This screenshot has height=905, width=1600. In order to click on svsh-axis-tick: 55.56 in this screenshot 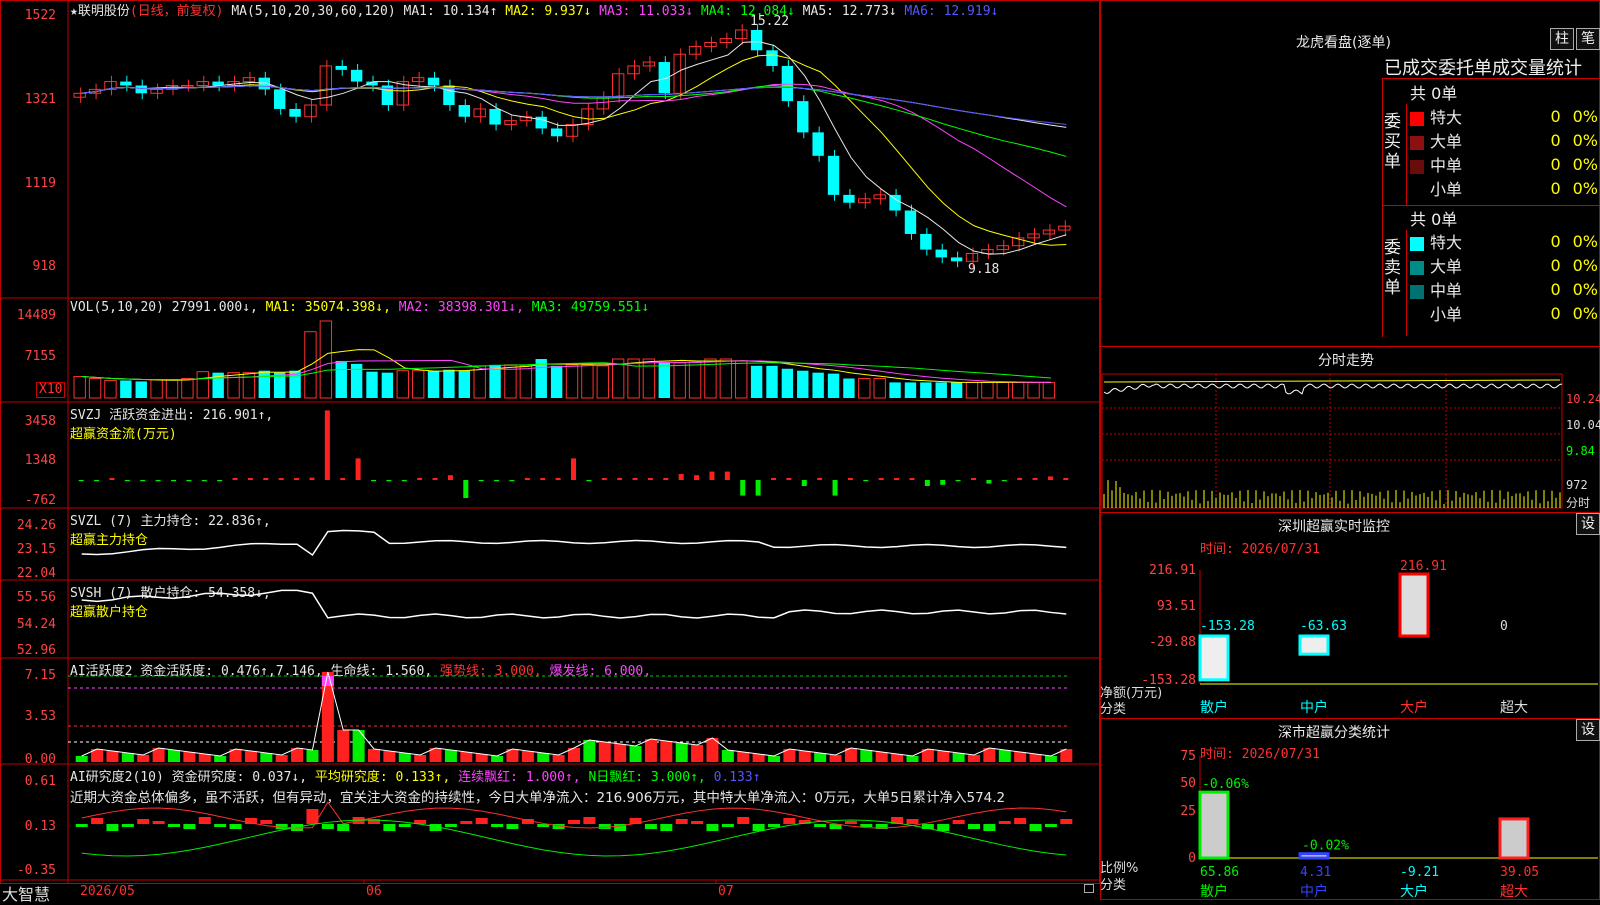, I will do `click(36, 597)`.